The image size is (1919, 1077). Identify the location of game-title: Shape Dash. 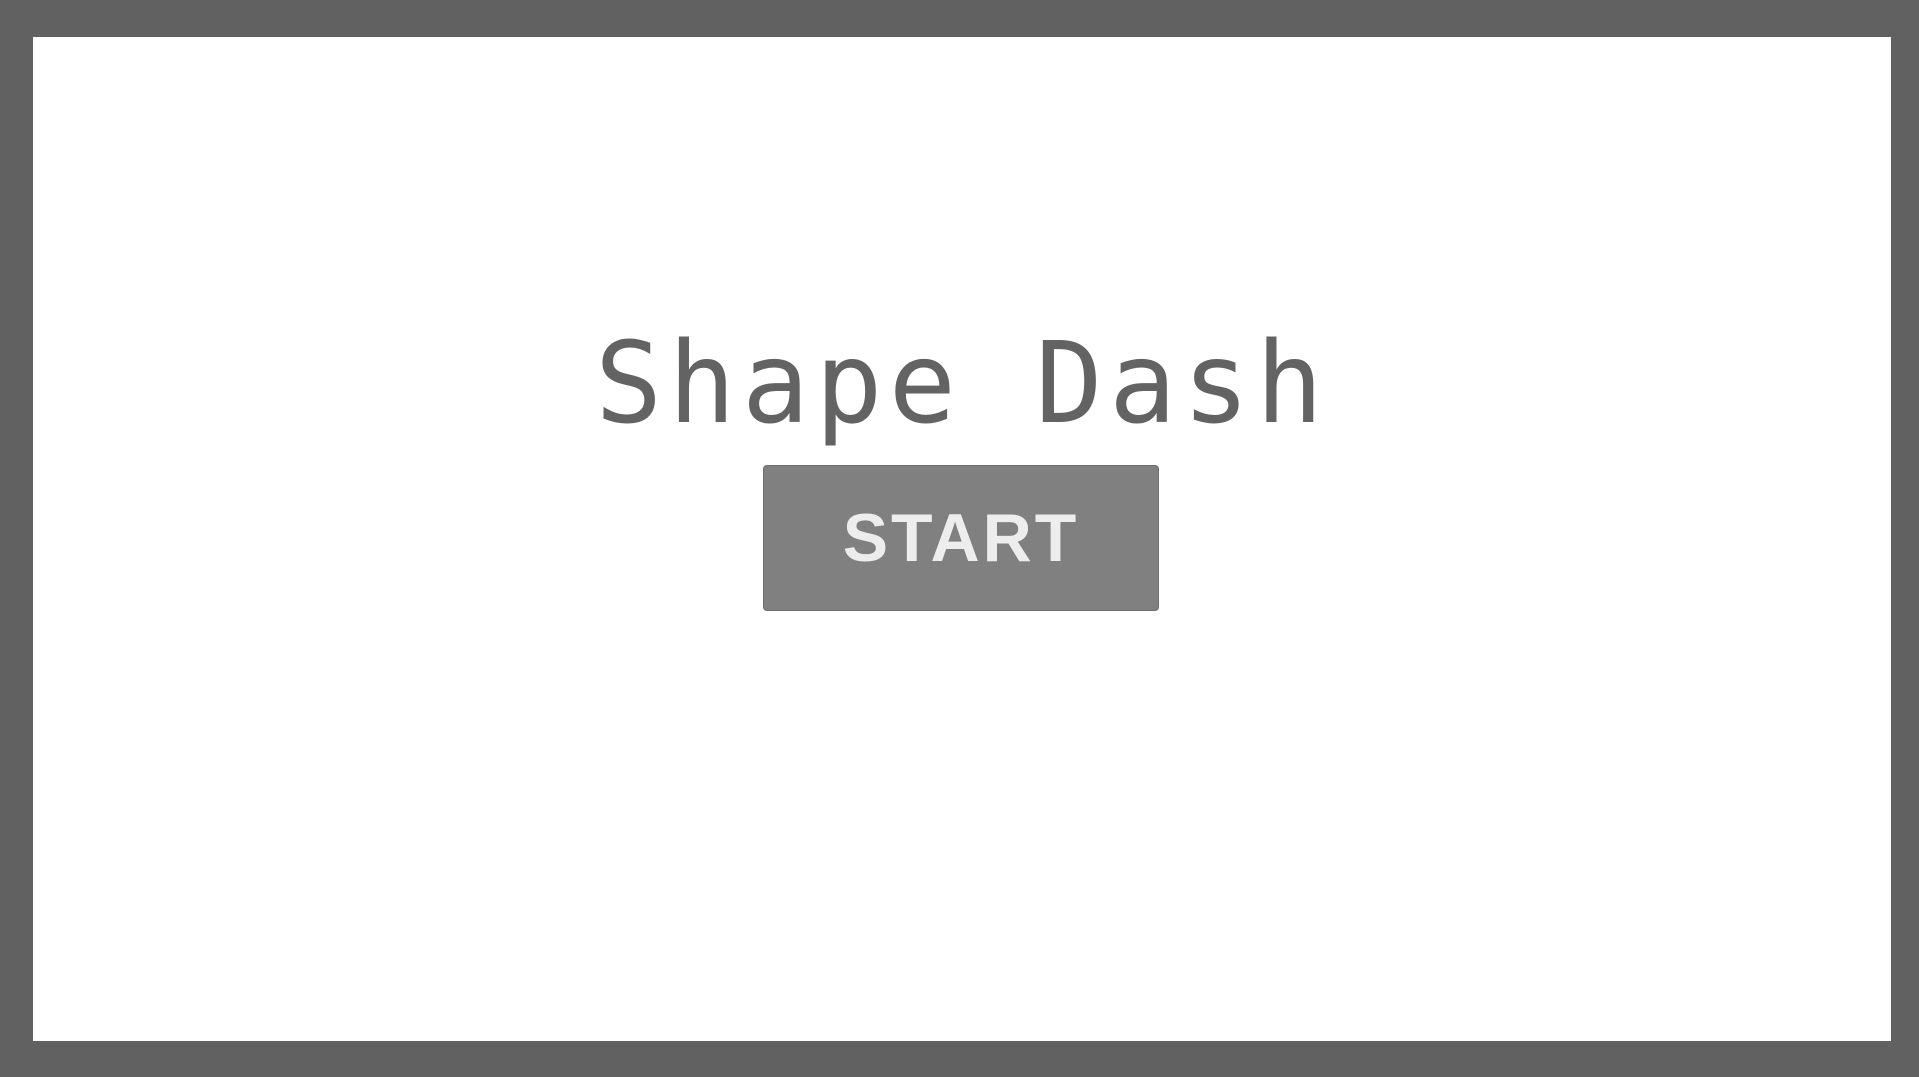
(962, 384).